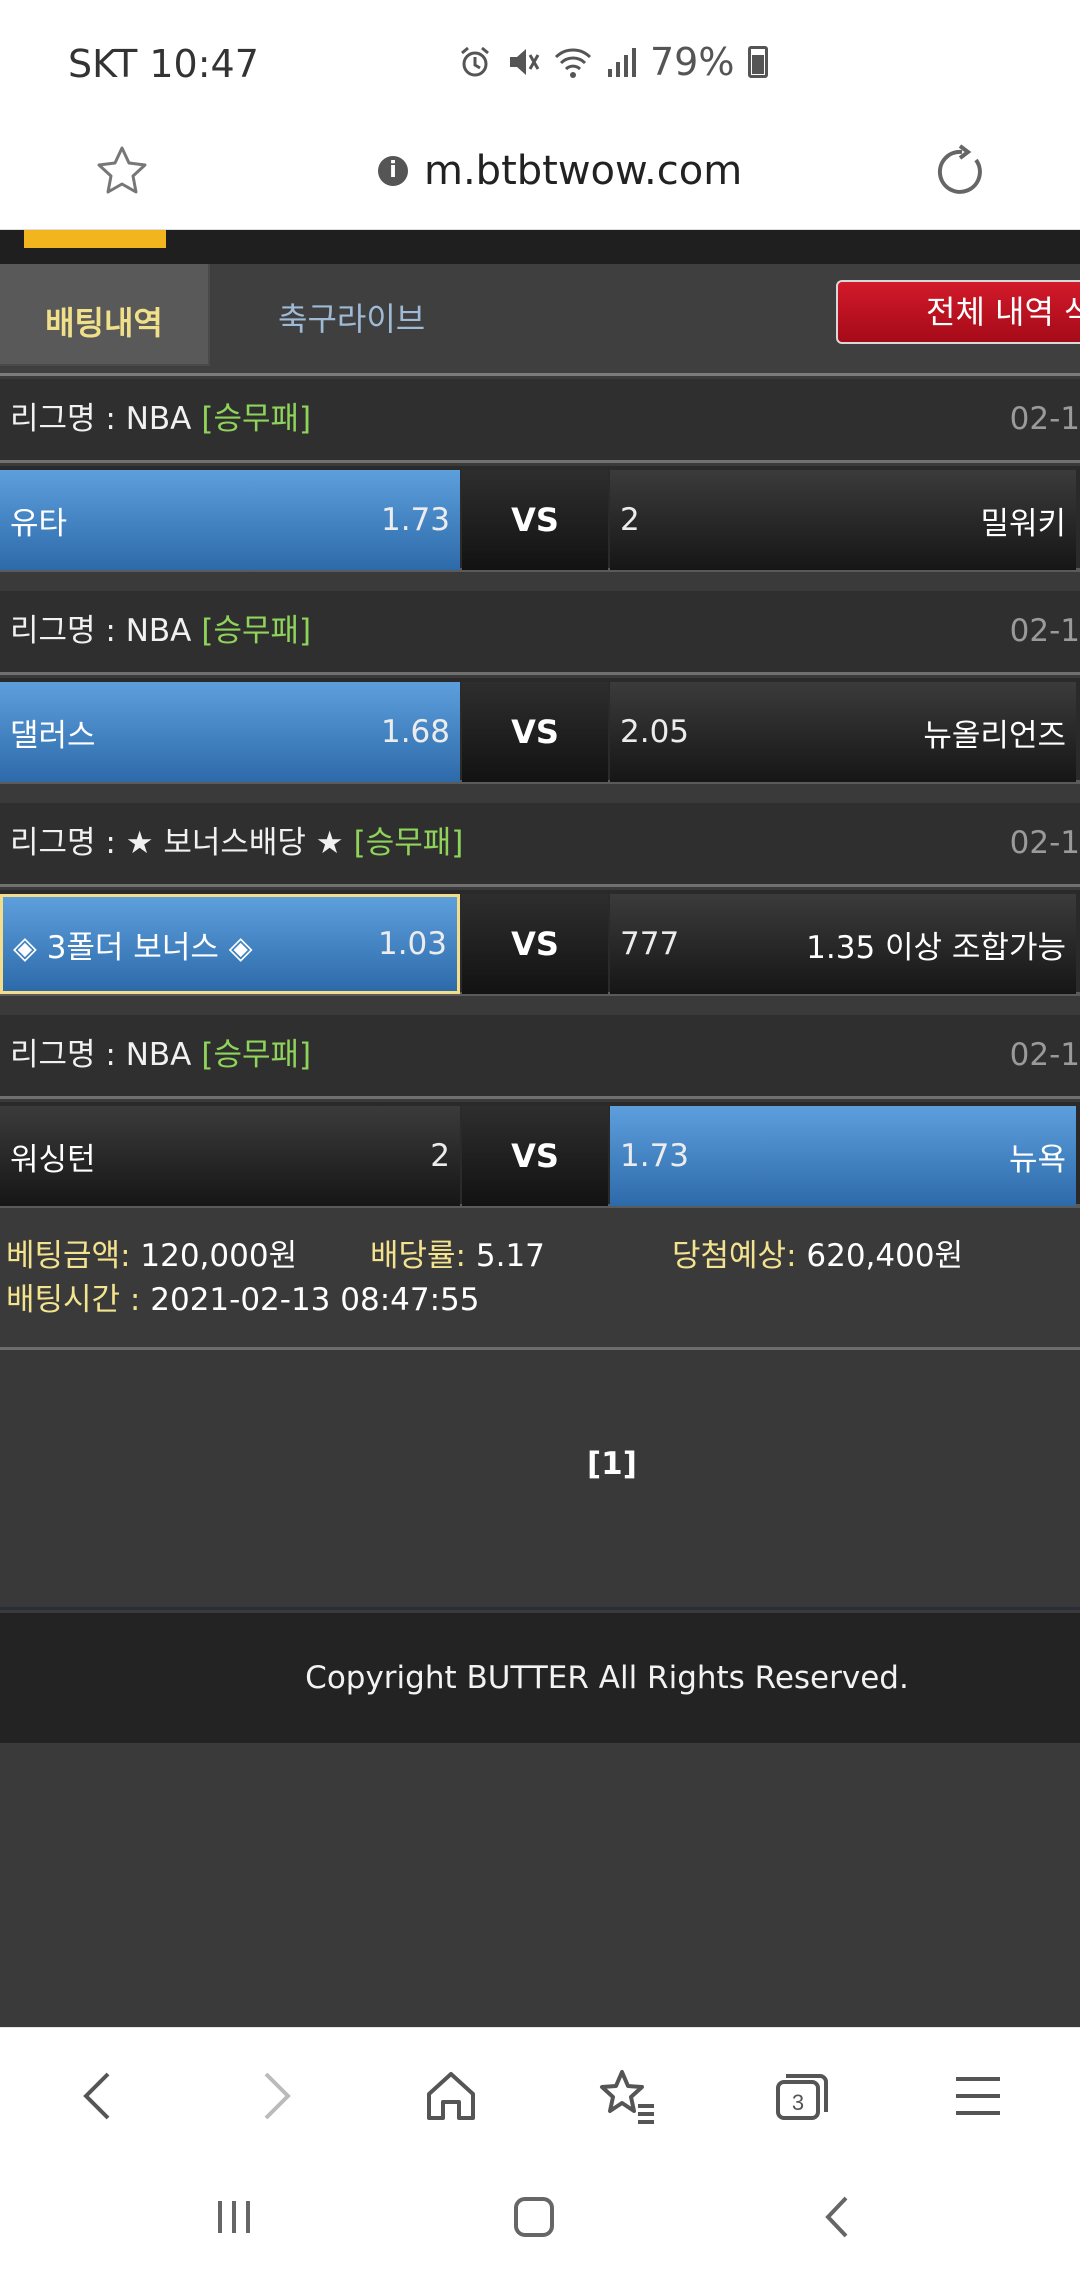  Describe the element at coordinates (583, 171) in the screenshot. I see `url-text: m.btbtwow.com` at that location.